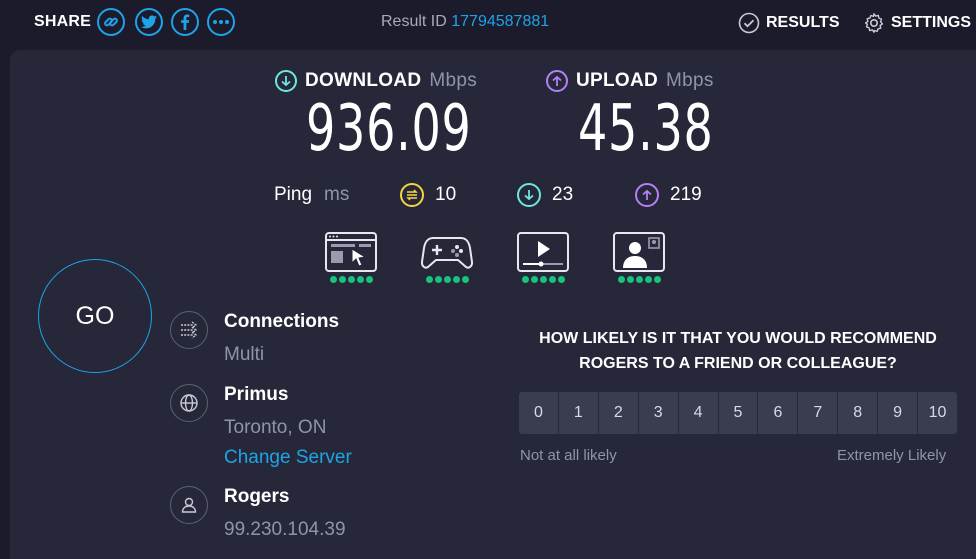 Image resolution: width=976 pixels, height=559 pixels. What do you see at coordinates (428, 195) in the screenshot?
I see `ping-idle: 10` at bounding box center [428, 195].